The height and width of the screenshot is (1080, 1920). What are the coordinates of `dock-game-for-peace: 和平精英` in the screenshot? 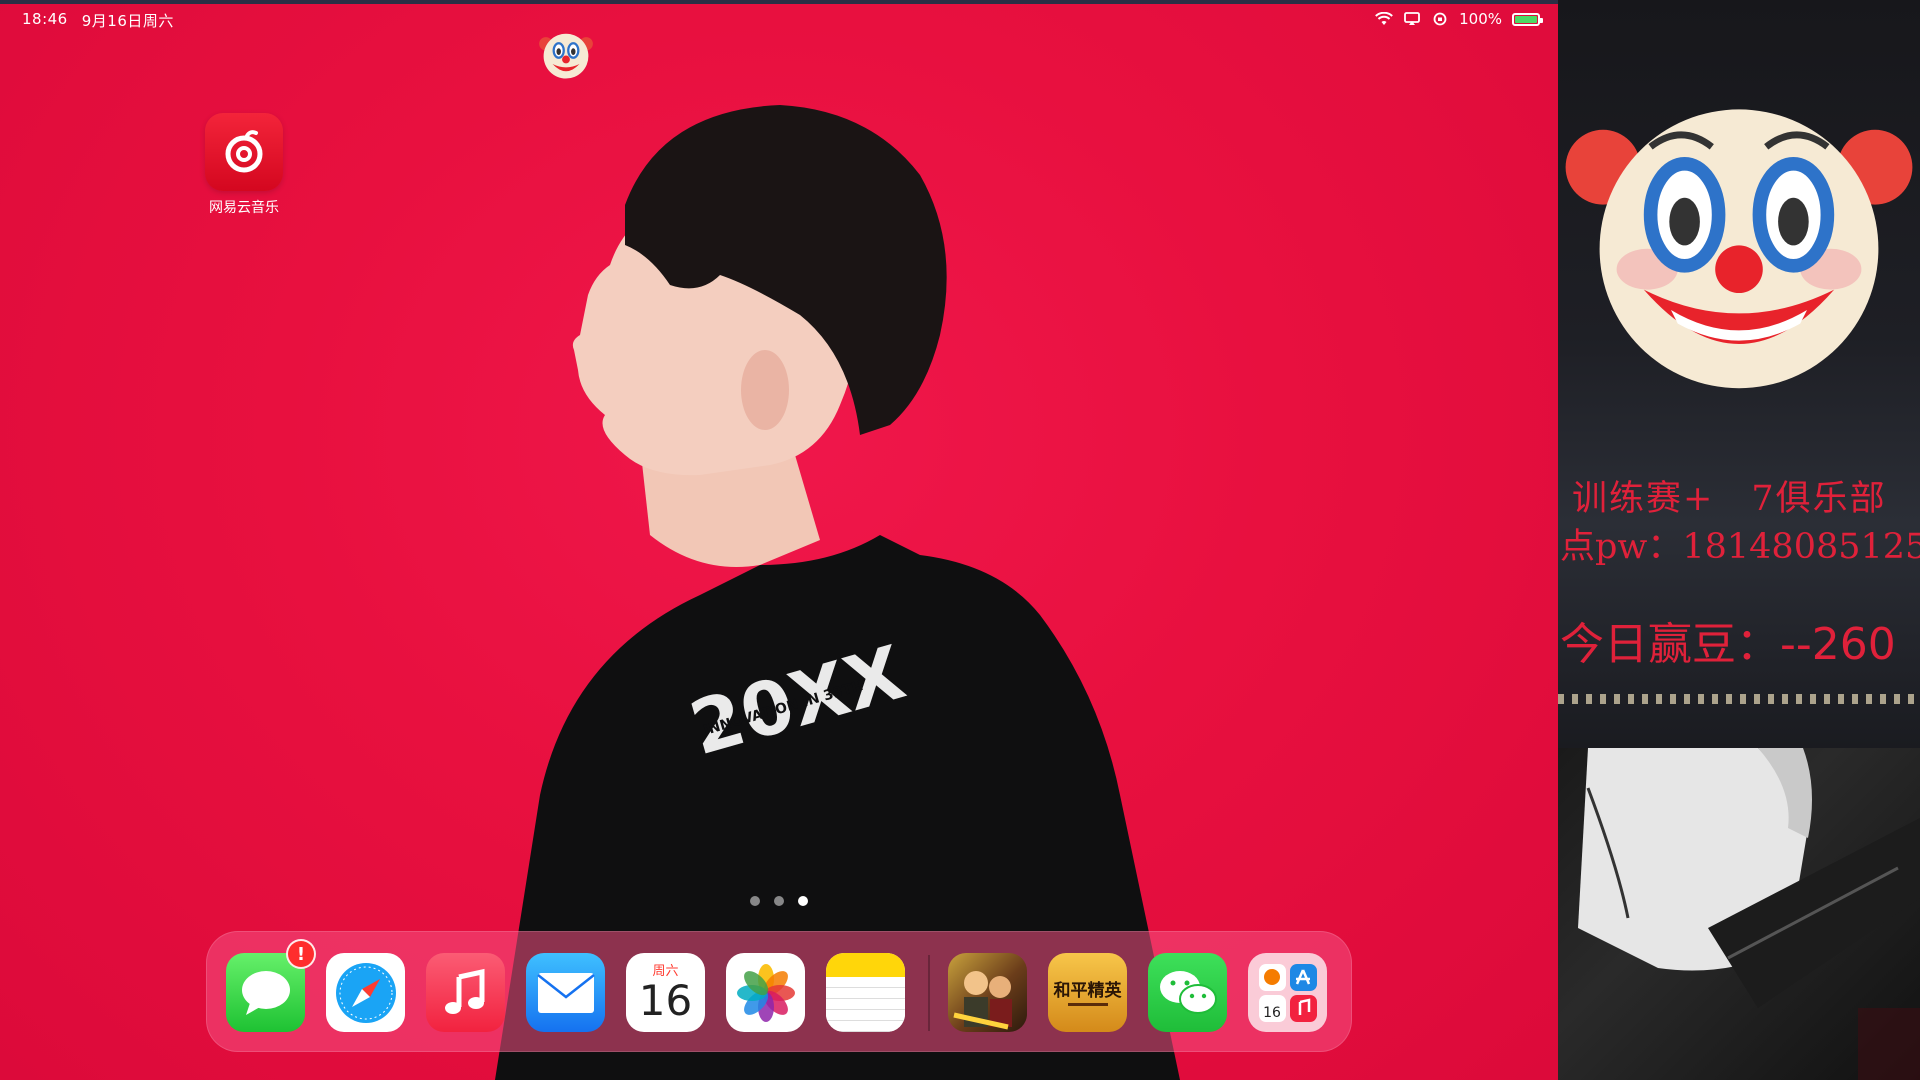 It's located at (1087, 992).